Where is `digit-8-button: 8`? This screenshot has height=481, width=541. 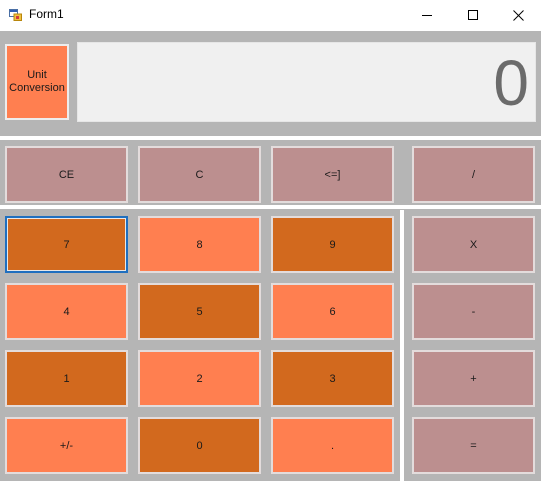 digit-8-button: 8 is located at coordinates (199, 244).